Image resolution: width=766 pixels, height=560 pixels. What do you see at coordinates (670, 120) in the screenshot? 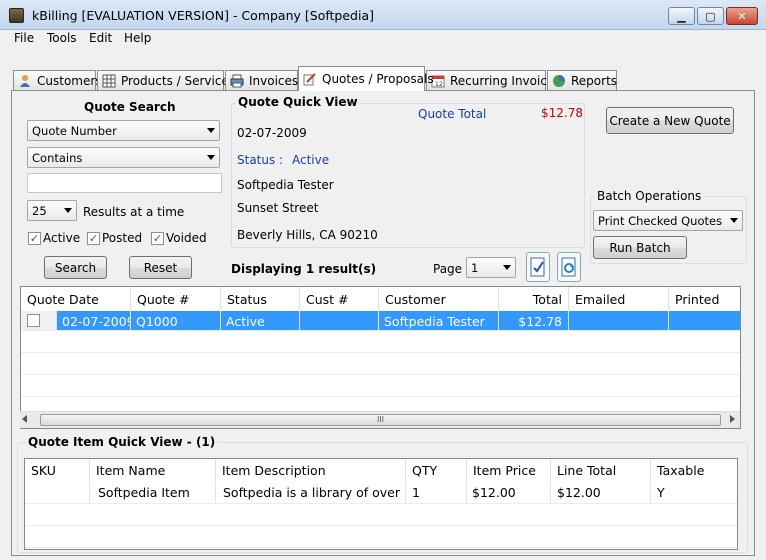
I see `create-new-quote-button: Create a New Quote` at bounding box center [670, 120].